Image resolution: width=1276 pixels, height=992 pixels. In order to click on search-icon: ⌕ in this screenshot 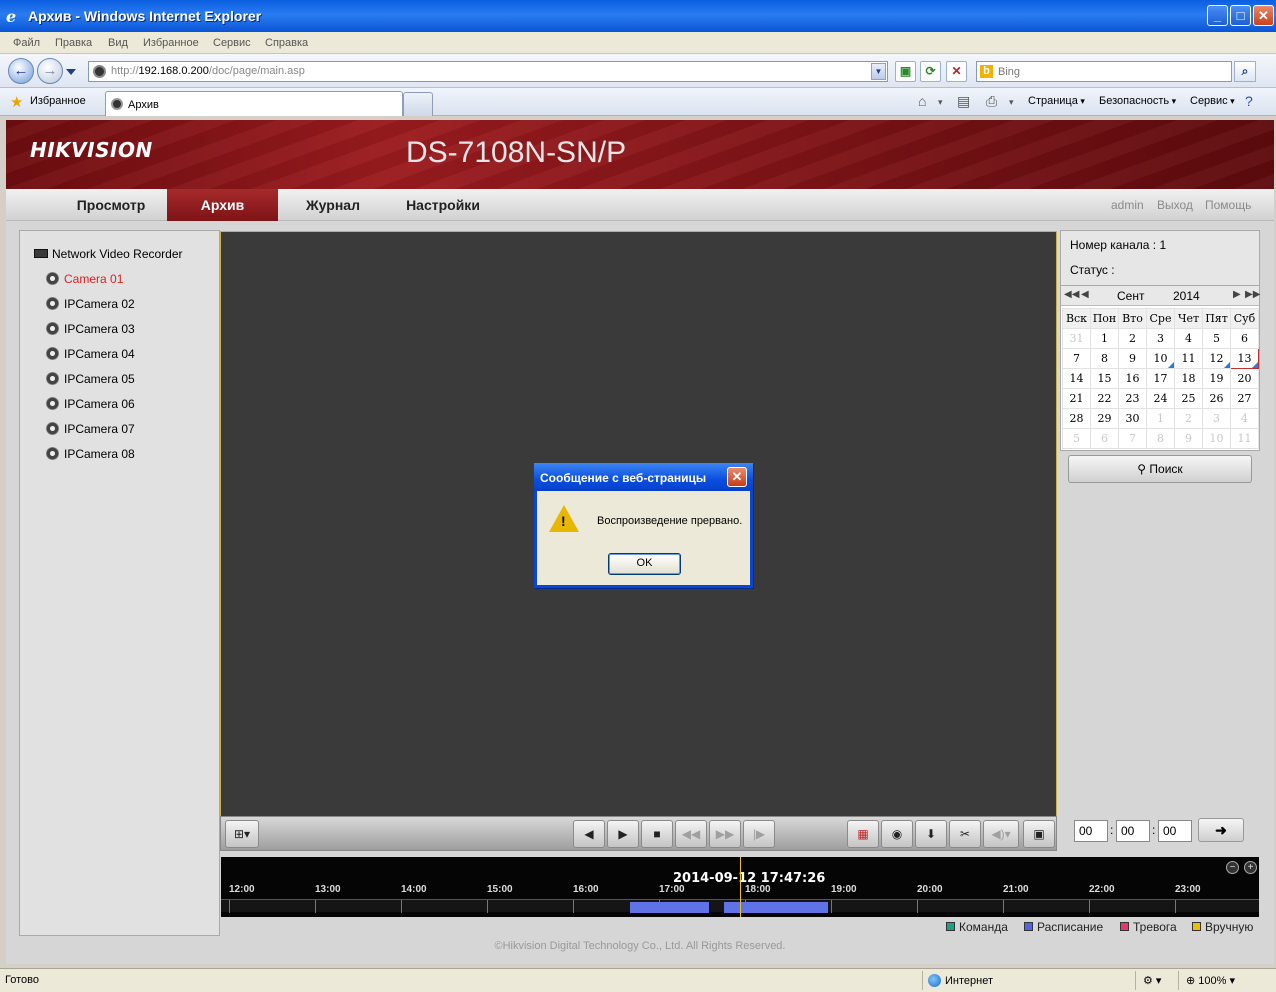, I will do `click(1245, 71)`.